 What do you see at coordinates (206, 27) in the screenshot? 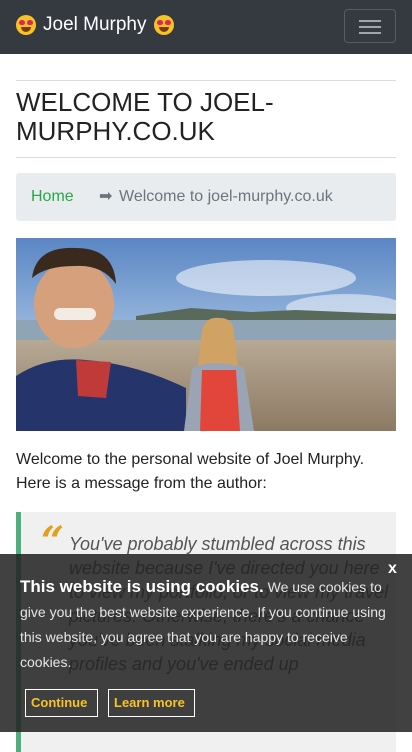
I see `navbar: Joel Murphy` at bounding box center [206, 27].